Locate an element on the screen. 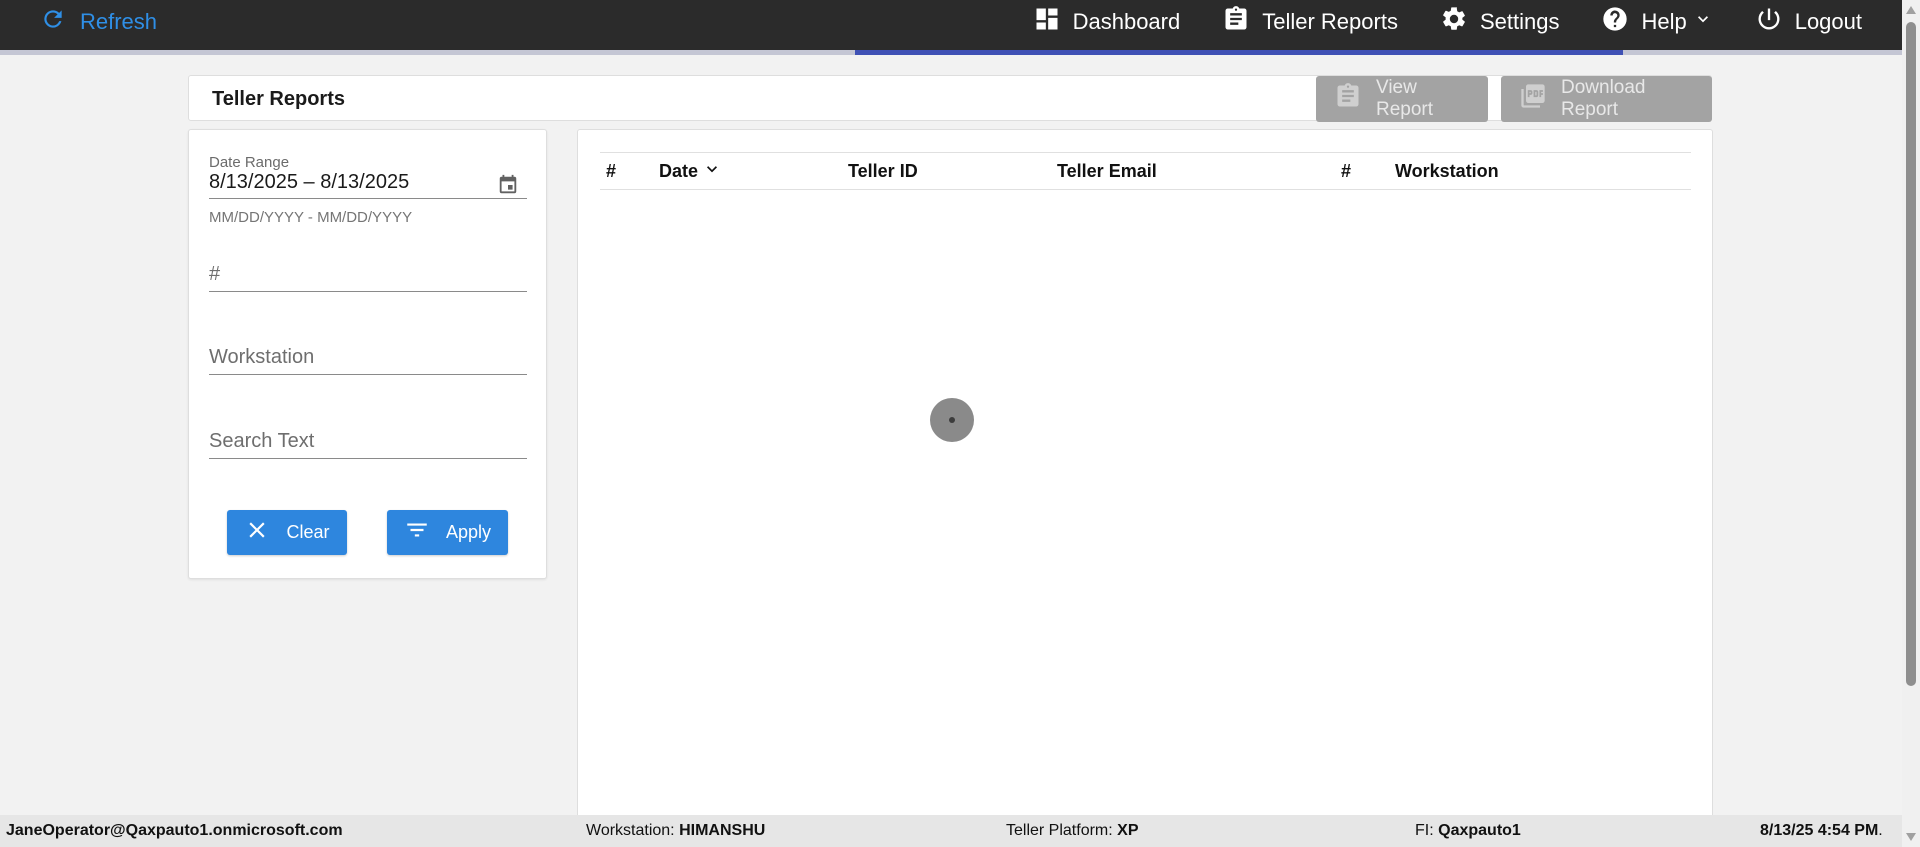  nav-logout: Logout is located at coordinates (1808, 22).